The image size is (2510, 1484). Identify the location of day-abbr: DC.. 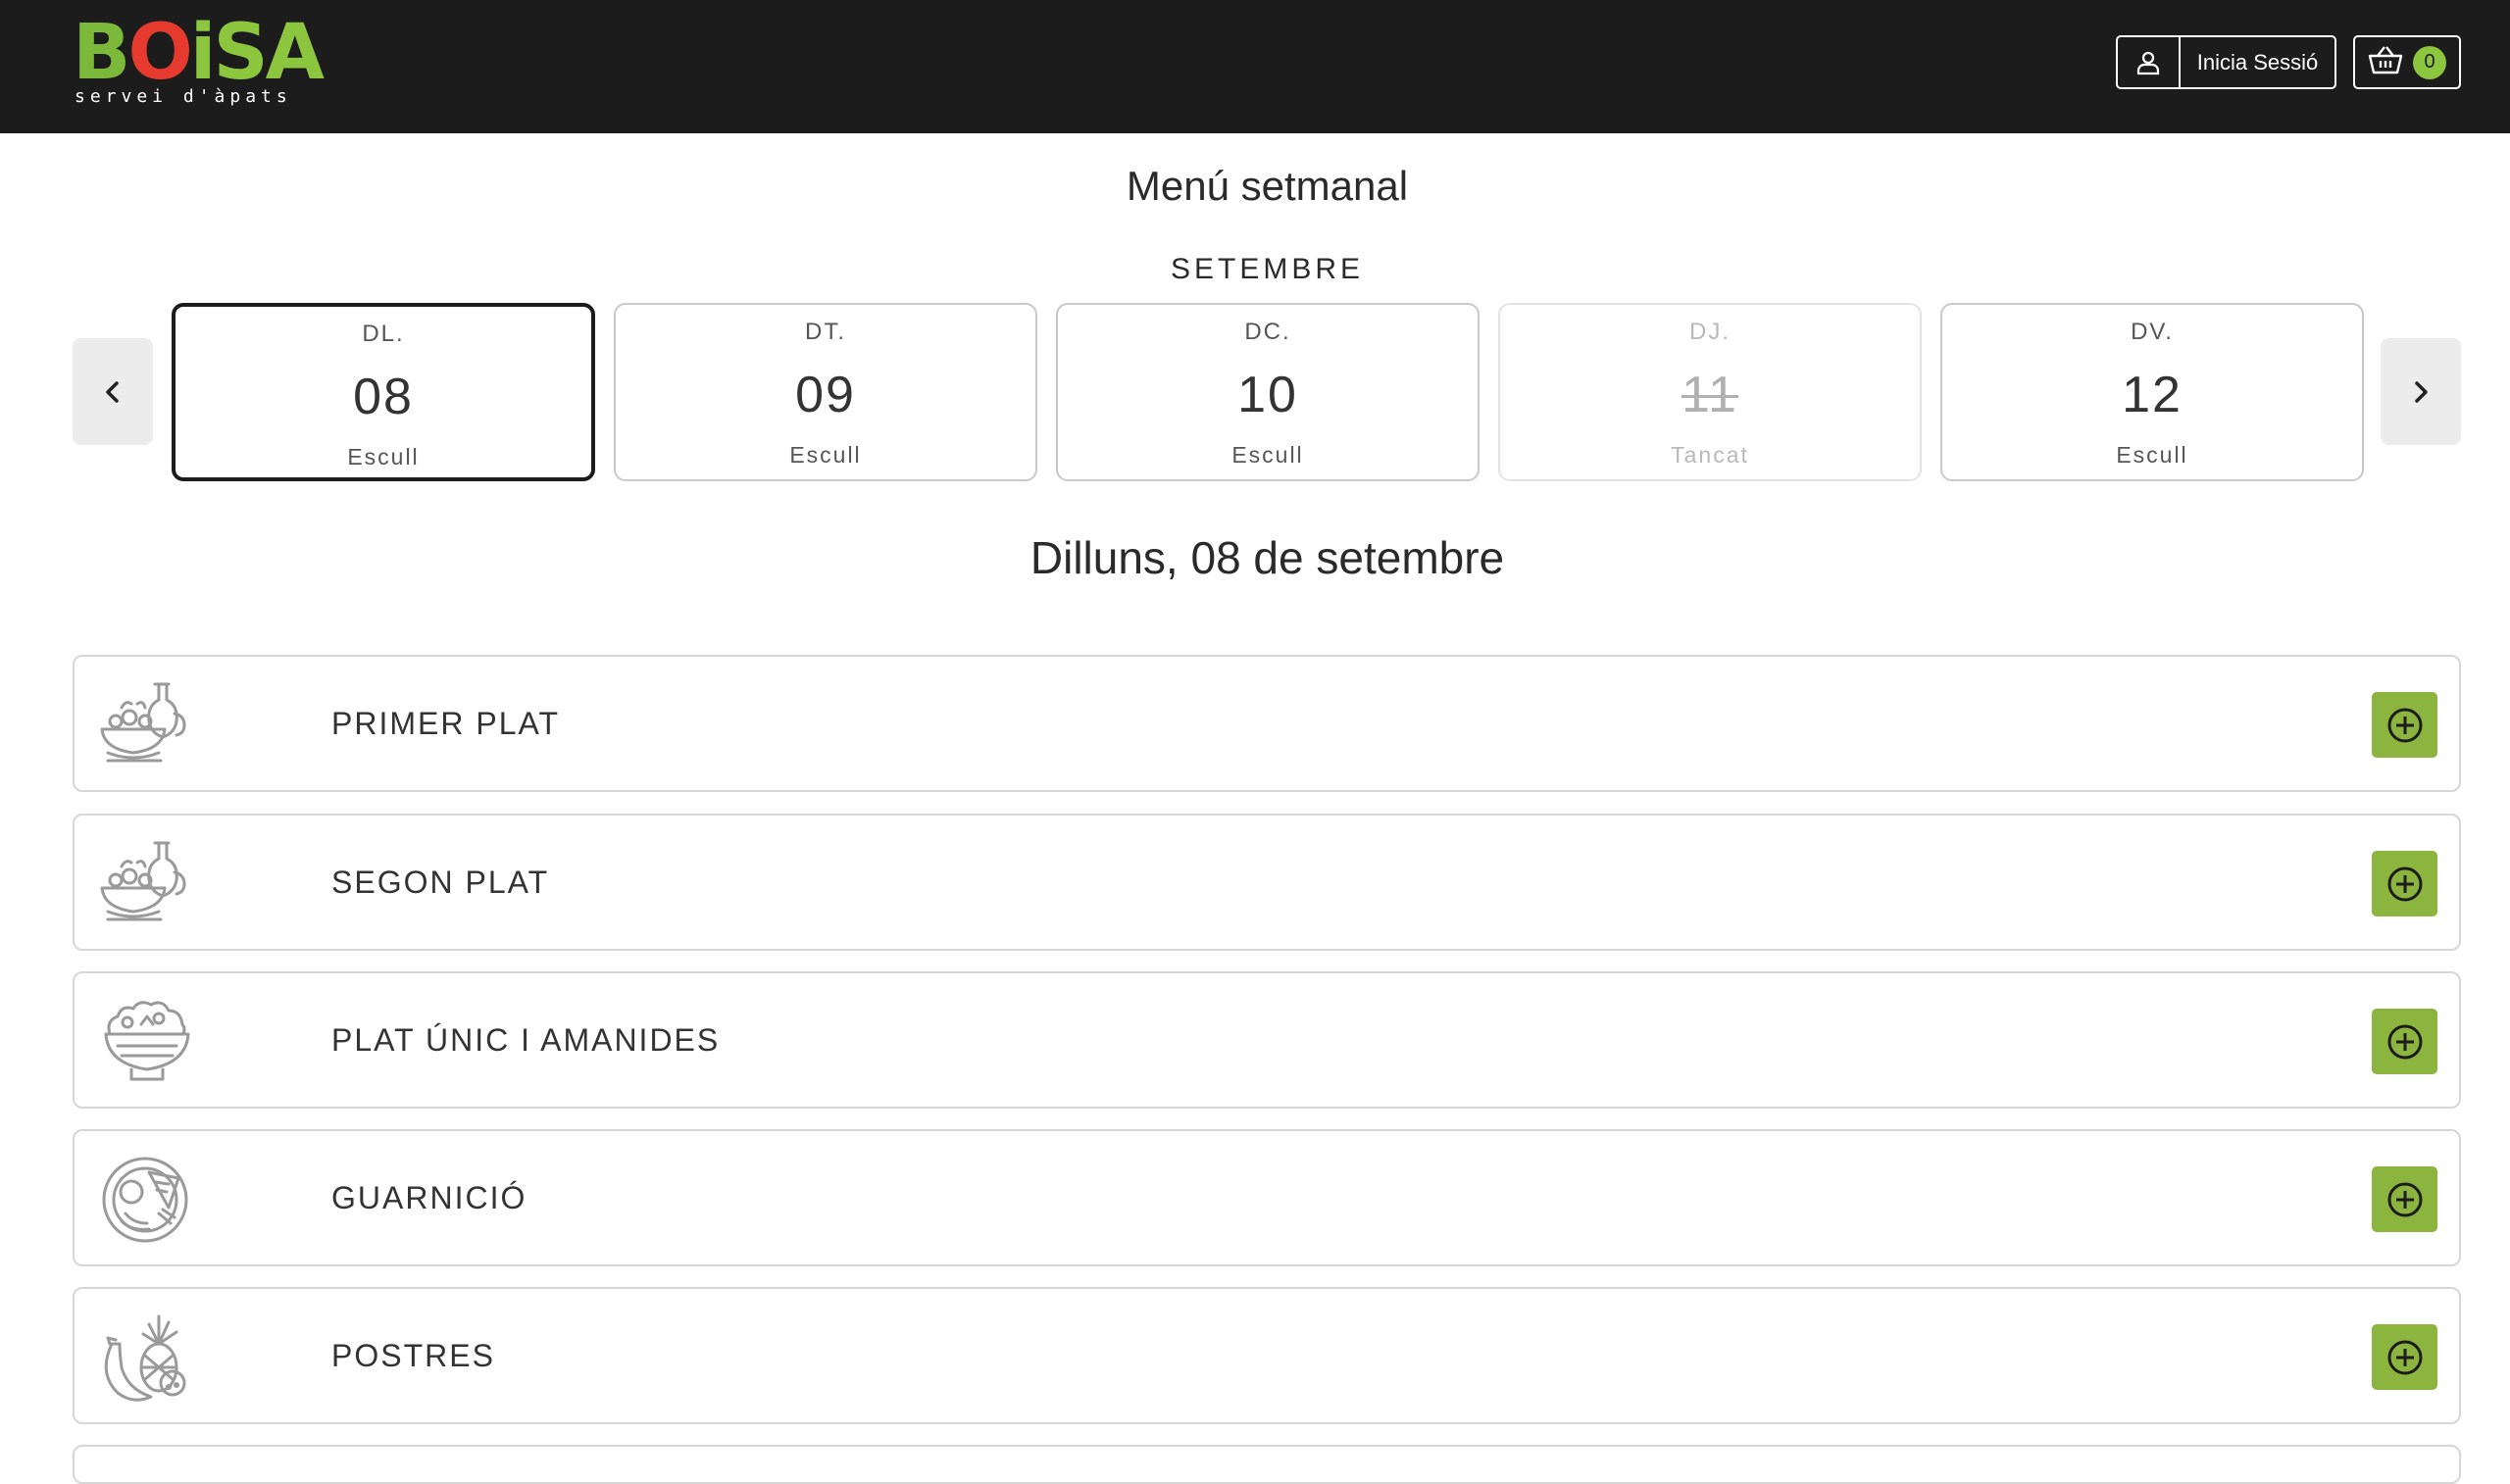
(1267, 332).